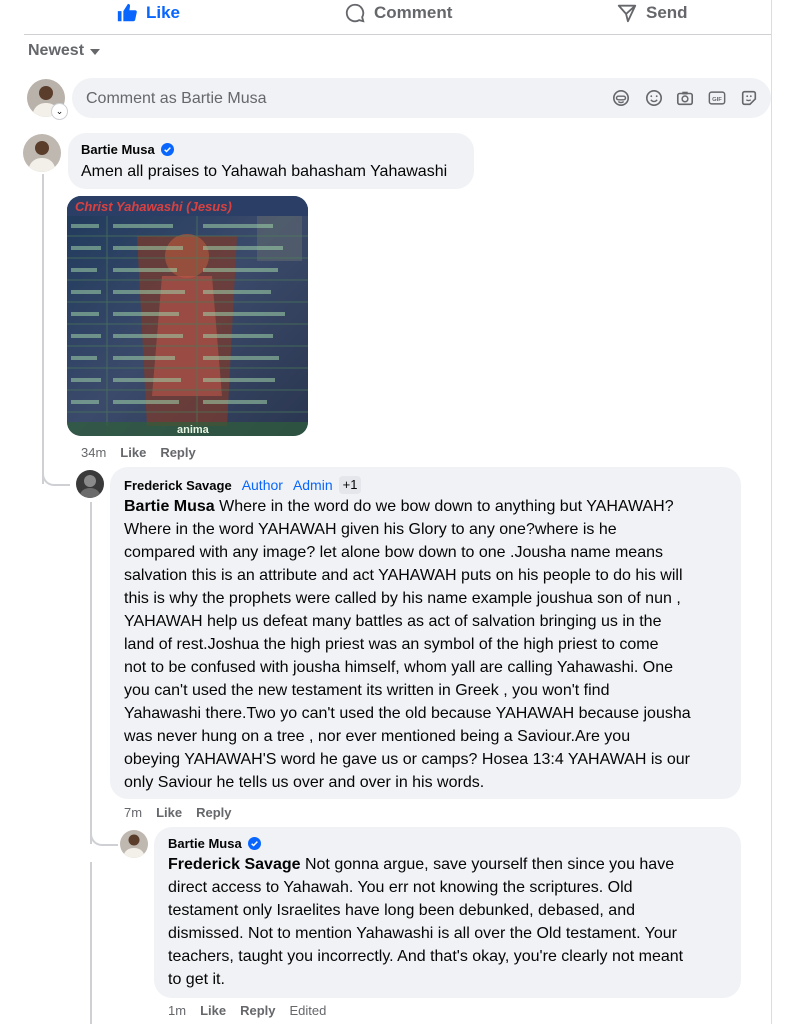 The width and height of the screenshot is (791, 1024). Describe the element at coordinates (771, 512) in the screenshot. I see `panel-border` at that location.